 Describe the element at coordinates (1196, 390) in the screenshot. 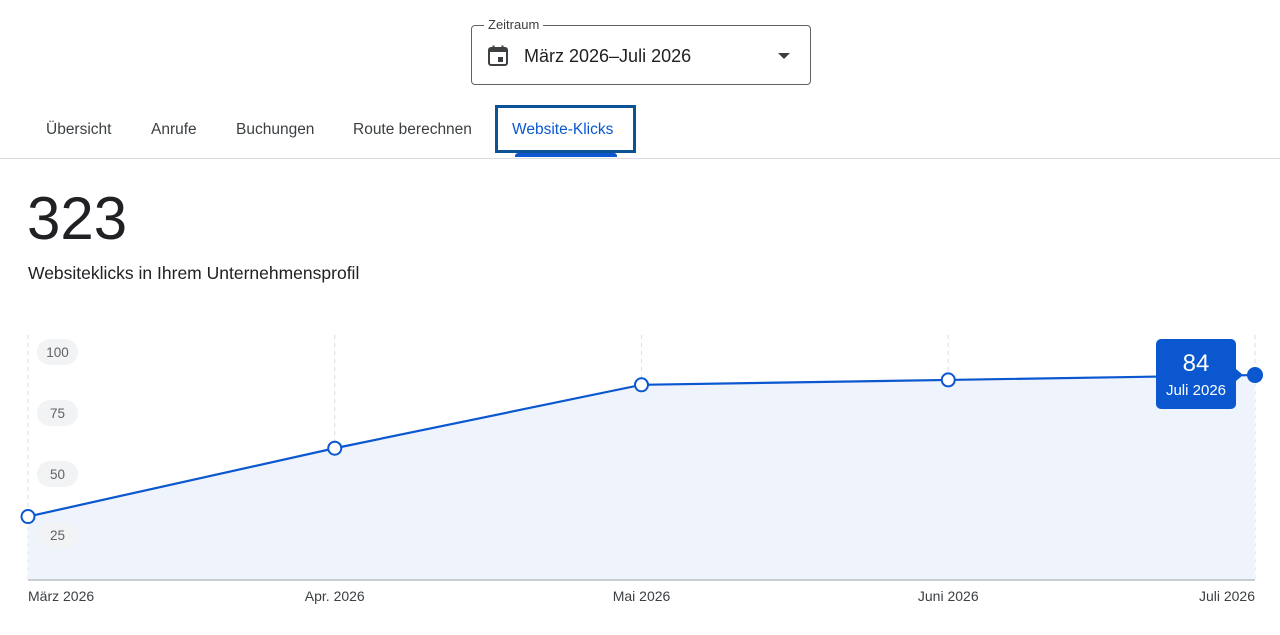

I see `tooltip-label: Juli 2026` at that location.